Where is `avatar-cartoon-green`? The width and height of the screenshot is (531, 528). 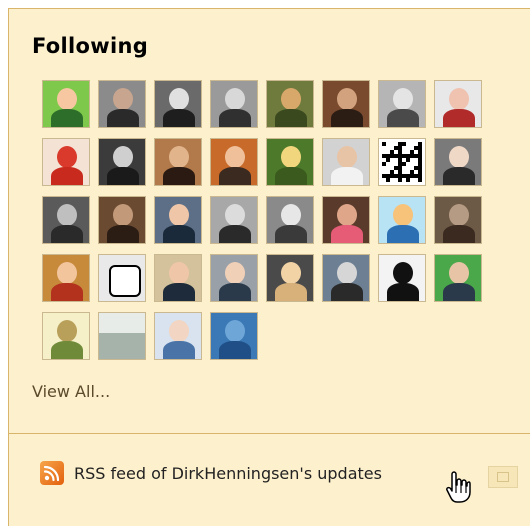
avatar-cartoon-green is located at coordinates (66, 104).